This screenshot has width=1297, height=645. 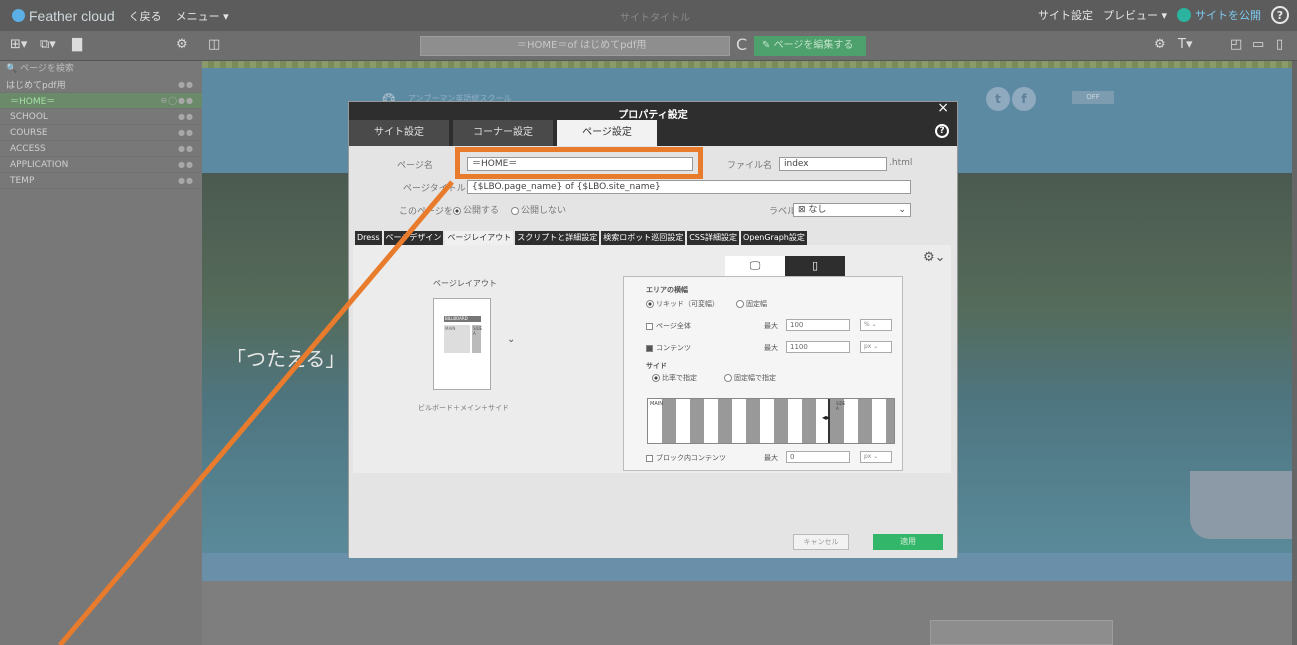 I want to click on subtab-css: CSS詳細設定, so click(x=713, y=238).